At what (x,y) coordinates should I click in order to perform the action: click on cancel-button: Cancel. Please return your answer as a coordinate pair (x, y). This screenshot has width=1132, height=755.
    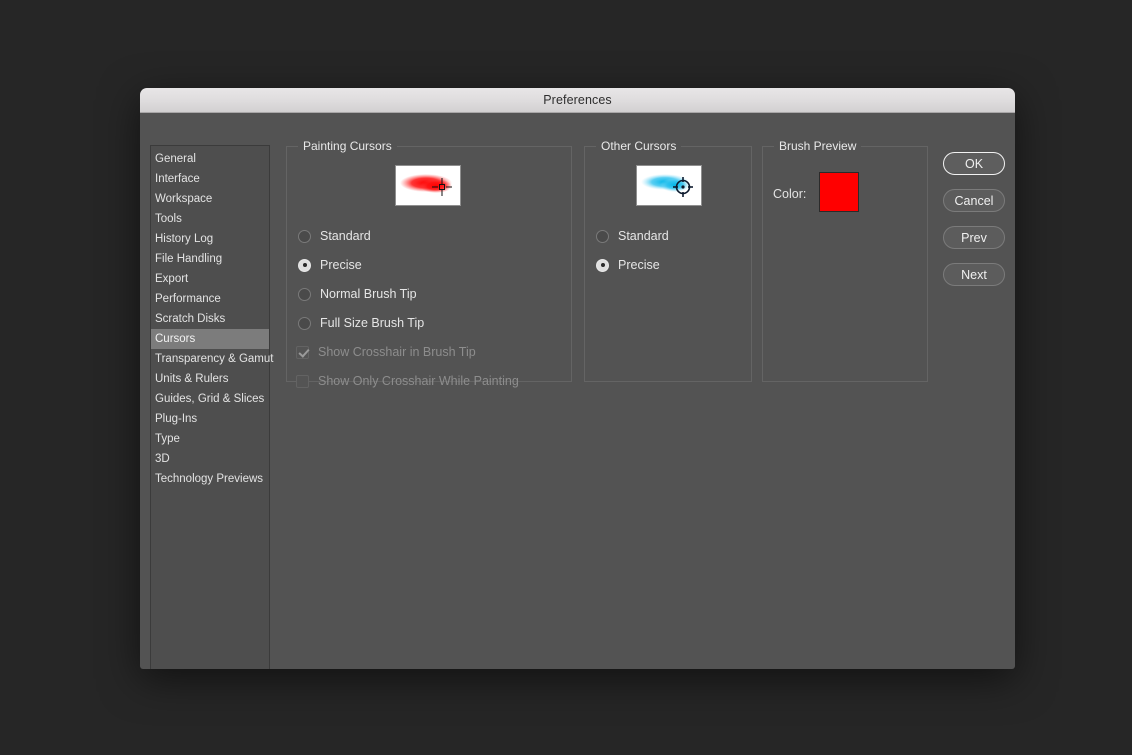
    Looking at the image, I should click on (974, 200).